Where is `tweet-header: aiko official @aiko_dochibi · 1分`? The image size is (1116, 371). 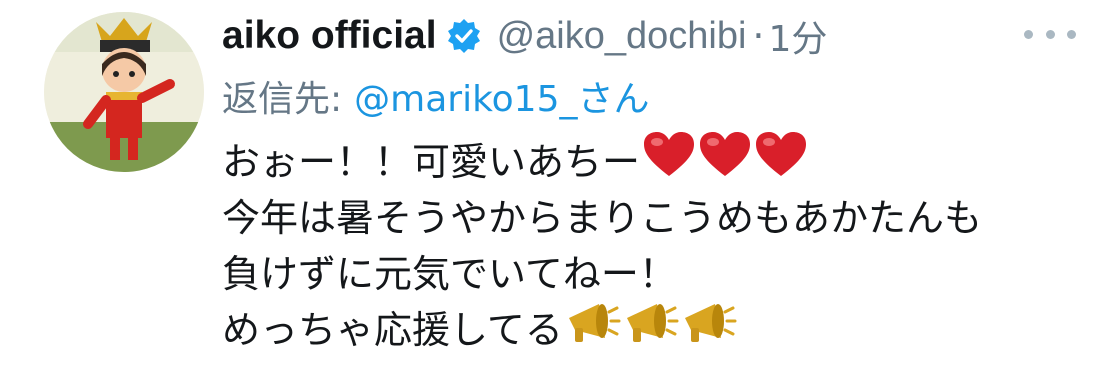
tweet-header: aiko official @aiko_dochibi · 1分 is located at coordinates (524, 36).